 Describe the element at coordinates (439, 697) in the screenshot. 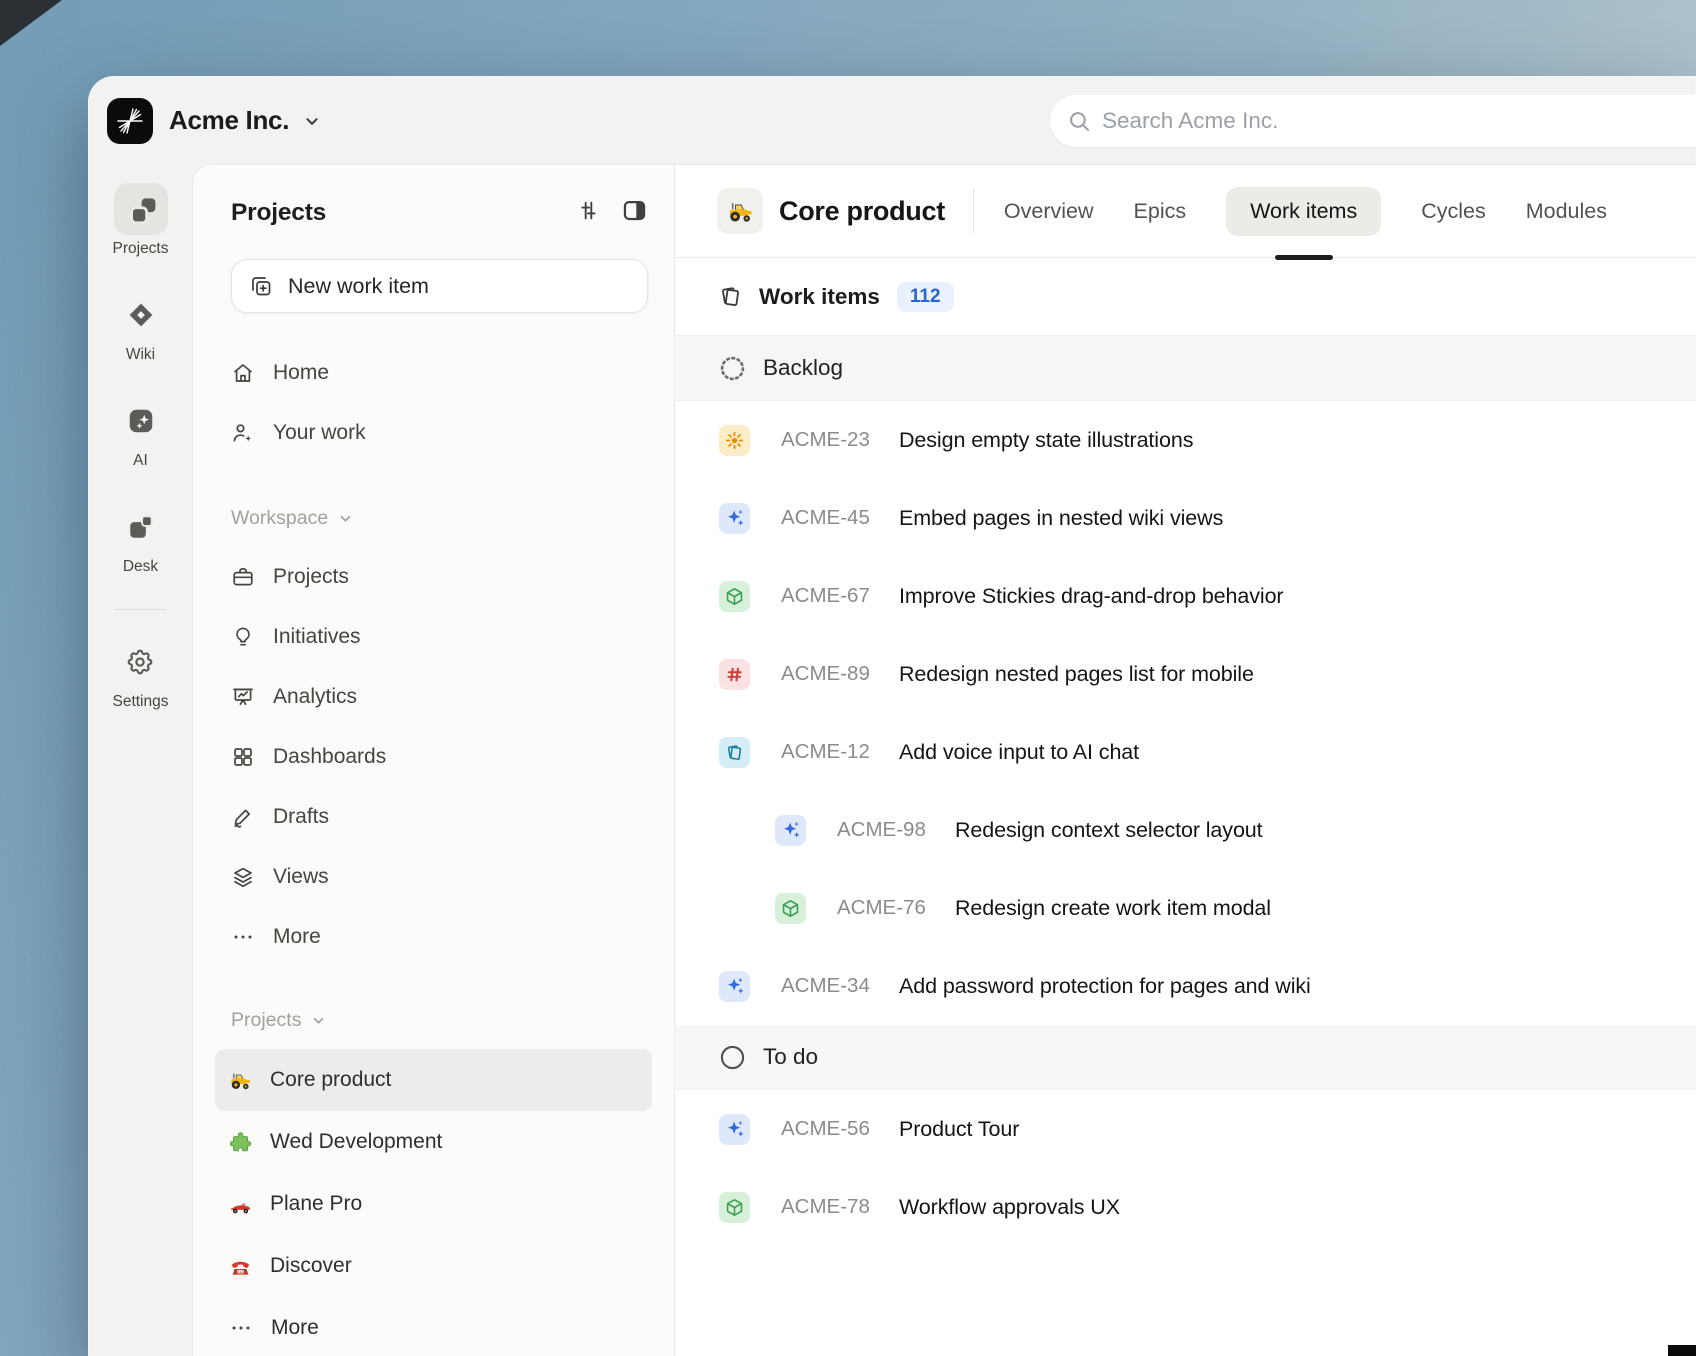

I see `workspace-item-analytics: Analytics` at that location.